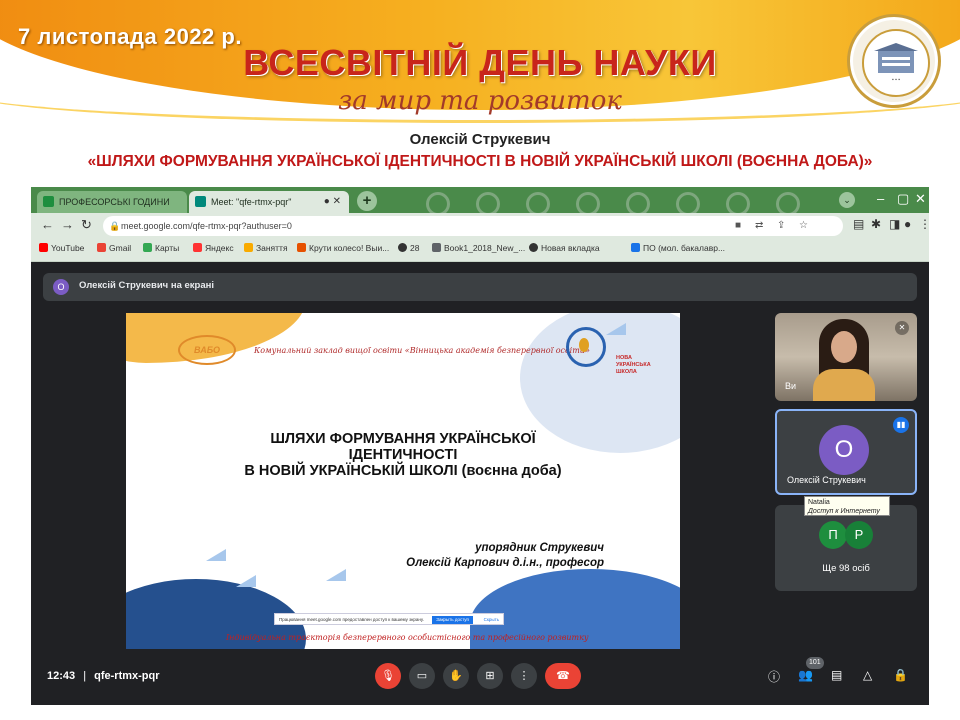 This screenshot has width=960, height=720. What do you see at coordinates (858, 224) in the screenshot?
I see `reader-icon: ▤` at bounding box center [858, 224].